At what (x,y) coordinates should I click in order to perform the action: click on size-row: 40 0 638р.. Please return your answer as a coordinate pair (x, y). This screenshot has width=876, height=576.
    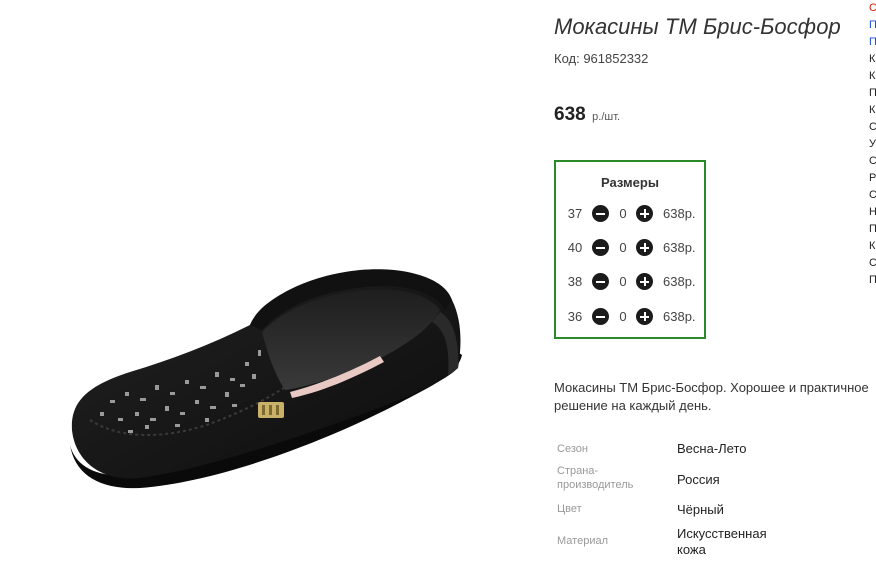
    Looking at the image, I should click on (631, 248).